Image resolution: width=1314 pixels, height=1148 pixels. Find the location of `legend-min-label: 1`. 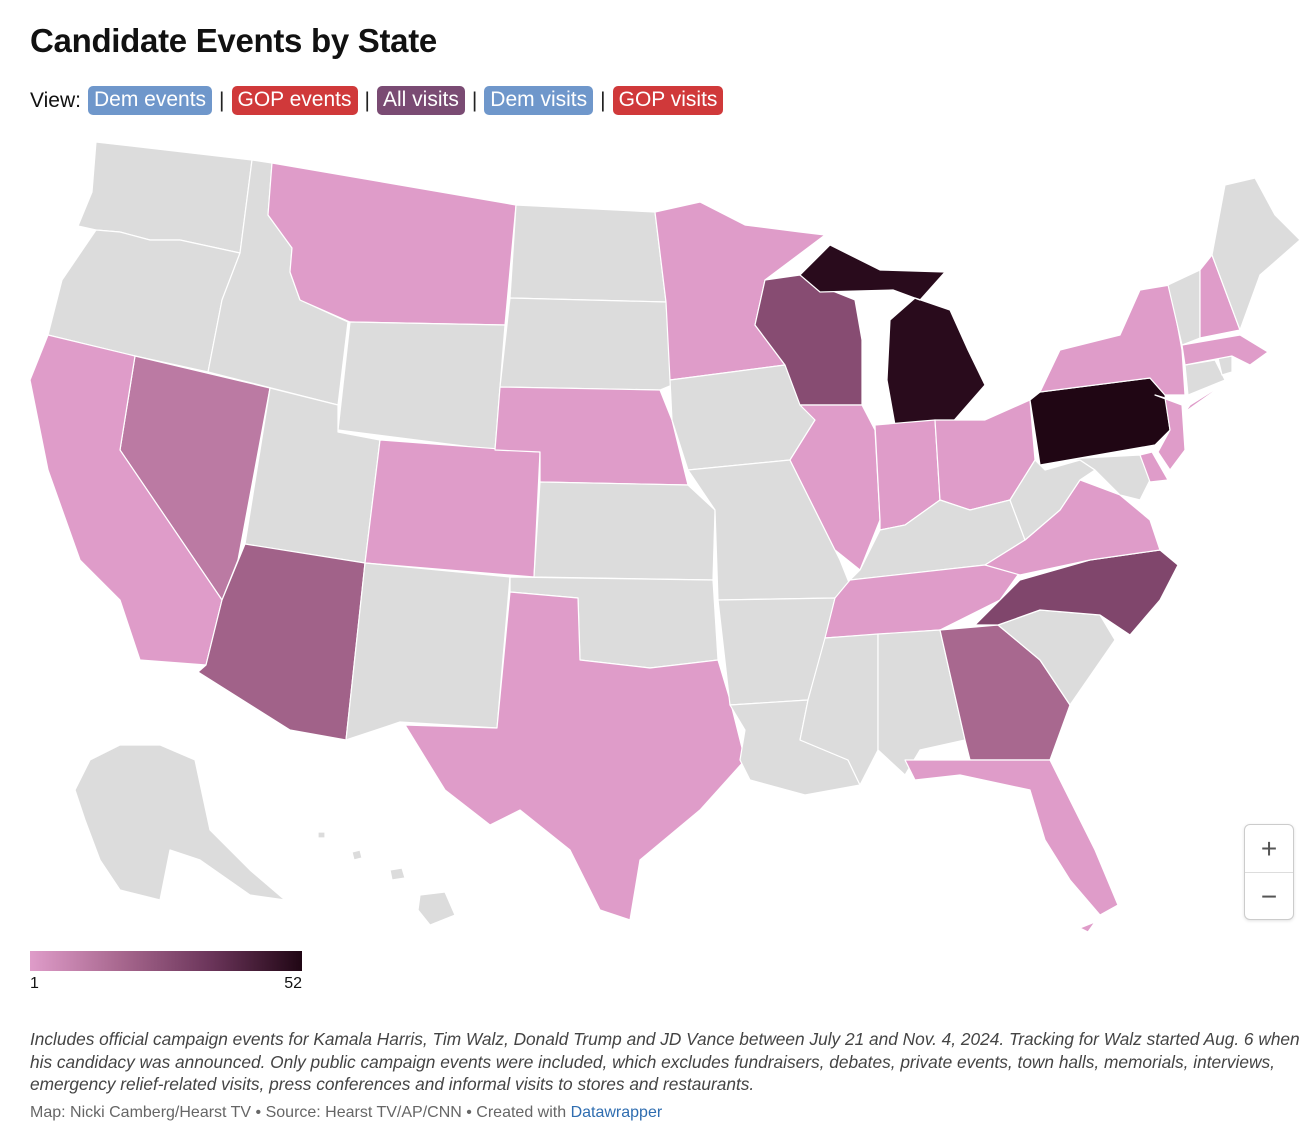

legend-min-label: 1 is located at coordinates (34, 983).